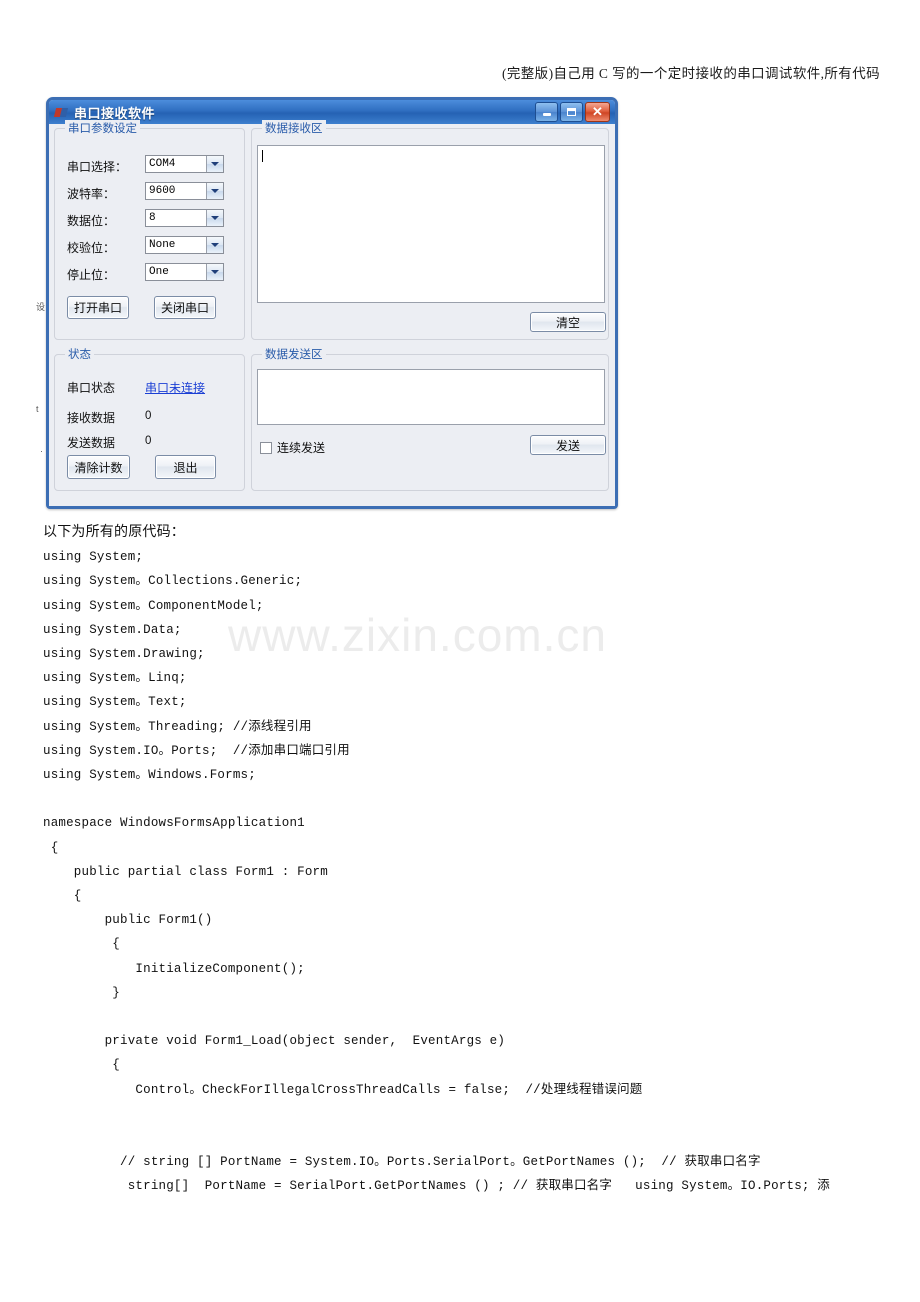 The width and height of the screenshot is (920, 1302). I want to click on close-icon: ✕, so click(597, 111).